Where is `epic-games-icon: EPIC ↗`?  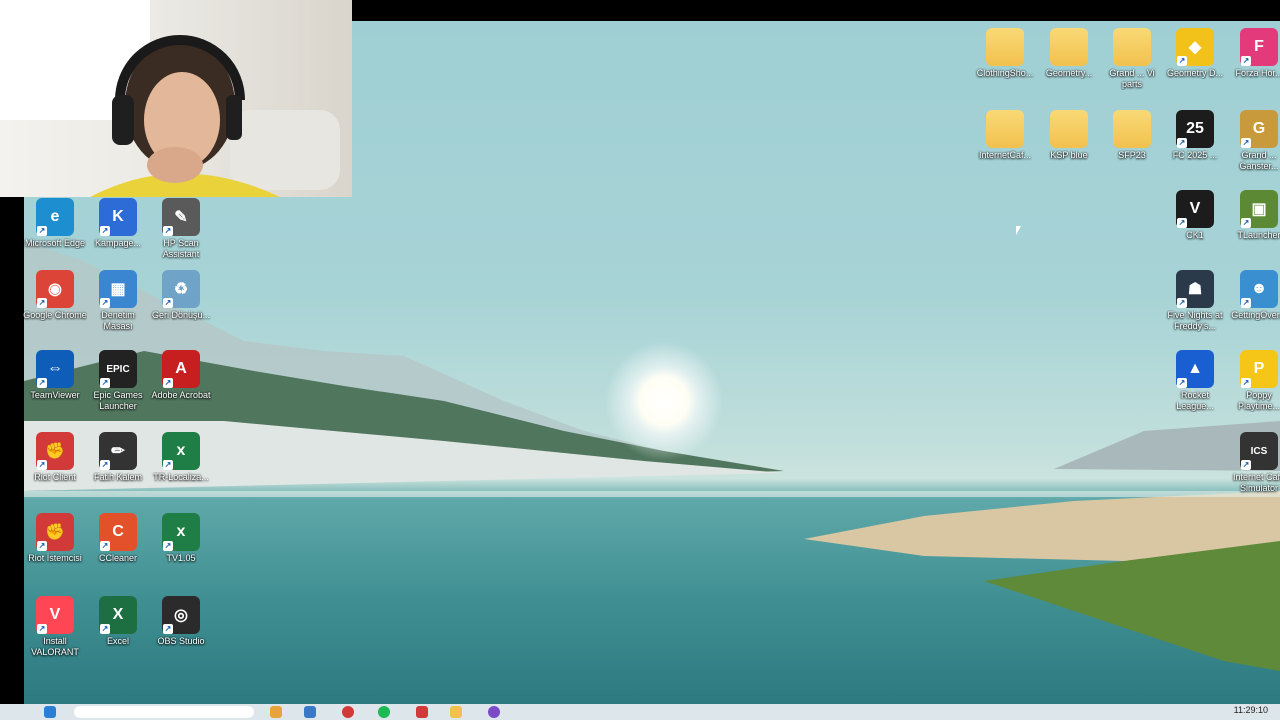
epic-games-icon: EPIC ↗ is located at coordinates (118, 369).